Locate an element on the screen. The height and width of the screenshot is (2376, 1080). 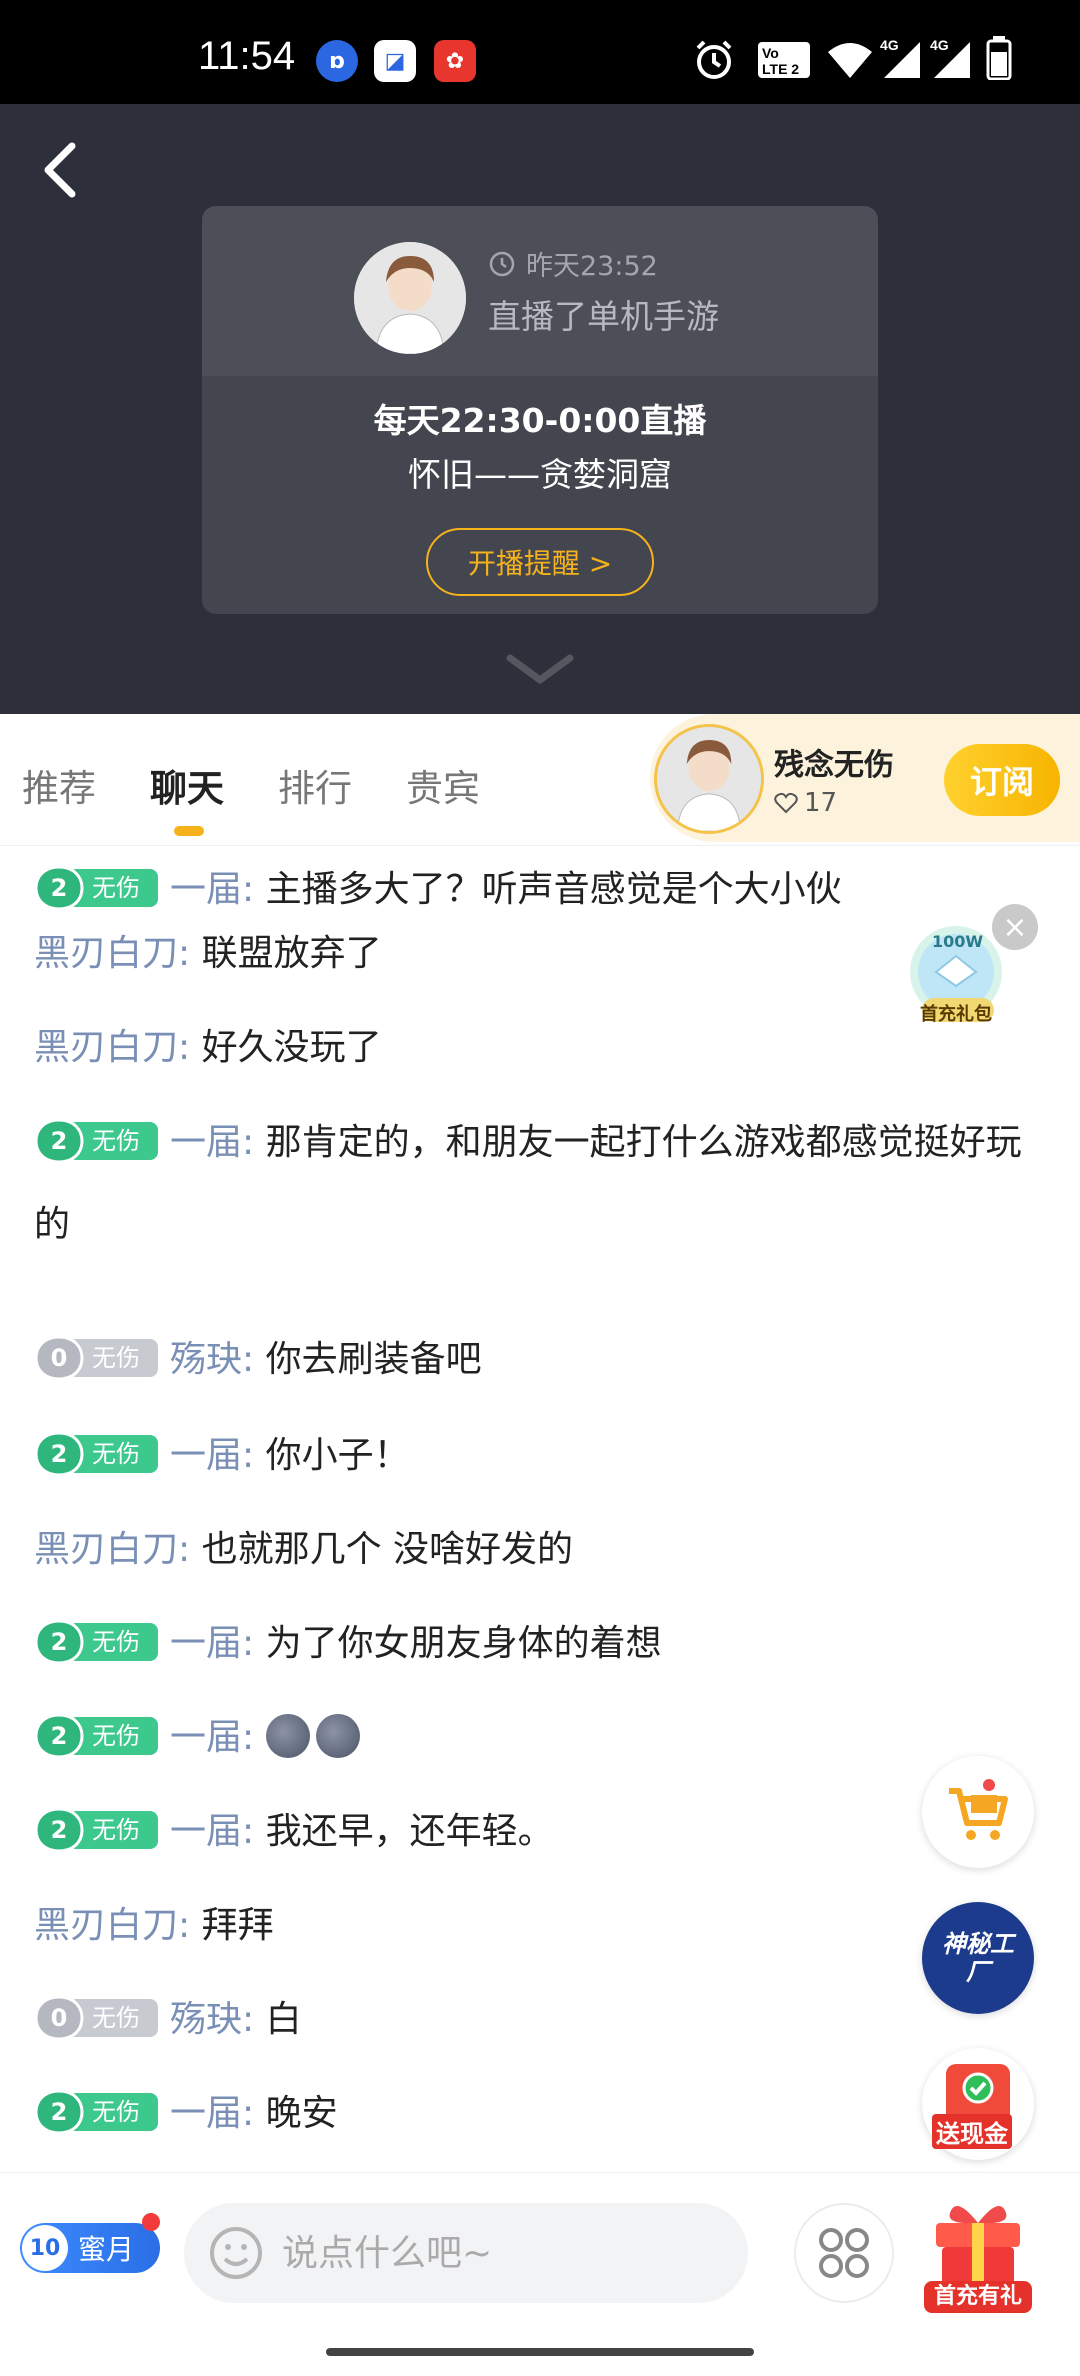
cash-label: 送现金 is located at coordinates (972, 2131).